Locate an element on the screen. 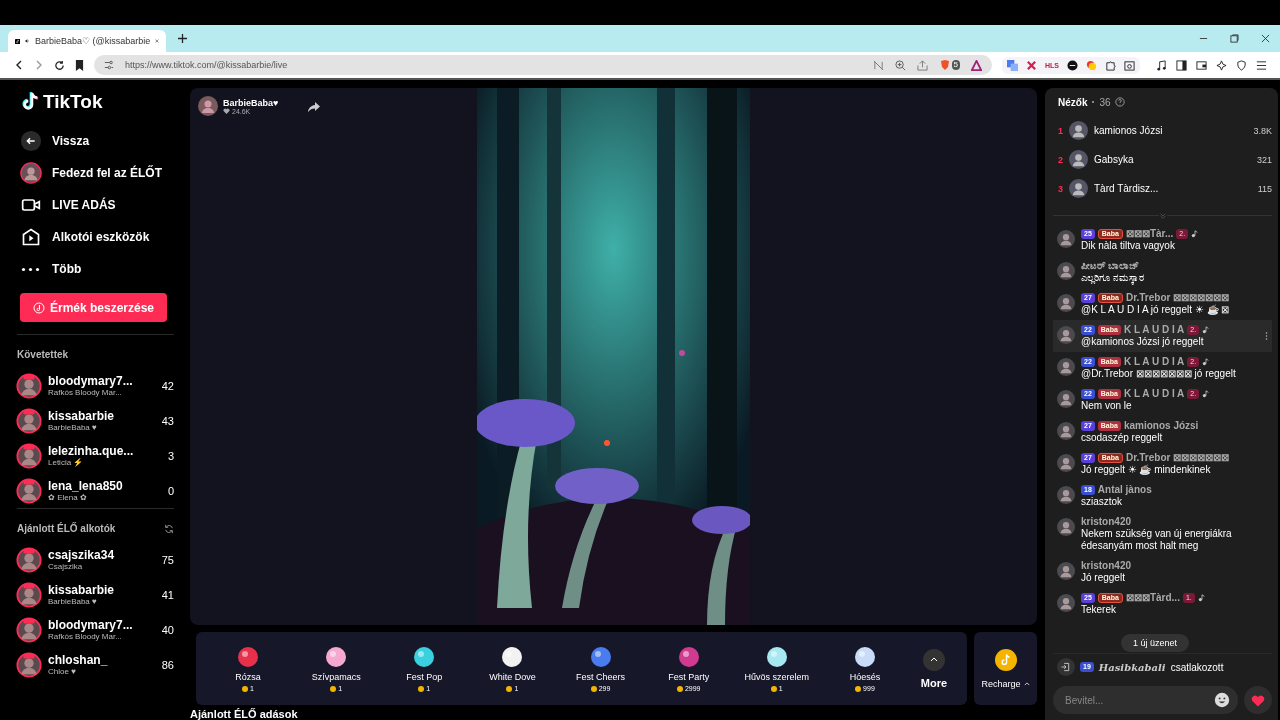 The image size is (1280, 720). translate-off-icon is located at coordinates (878, 65).